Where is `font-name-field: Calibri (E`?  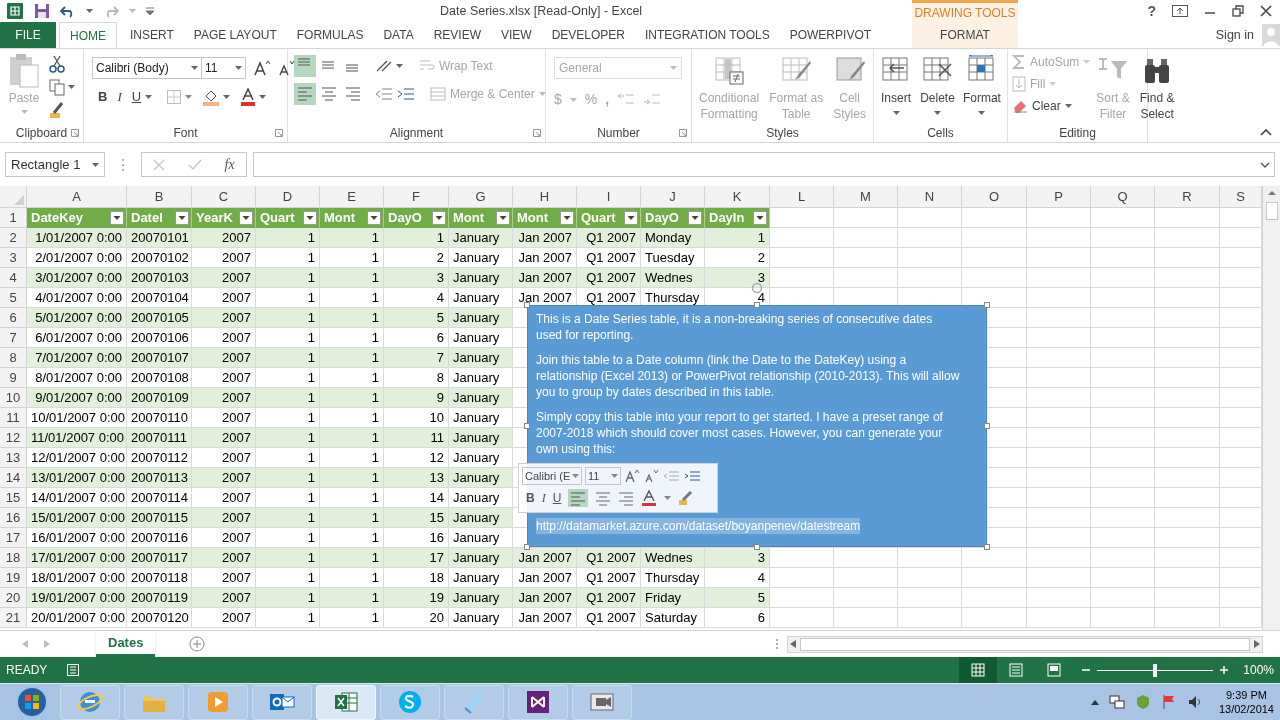 font-name-field: Calibri (E is located at coordinates (552, 476).